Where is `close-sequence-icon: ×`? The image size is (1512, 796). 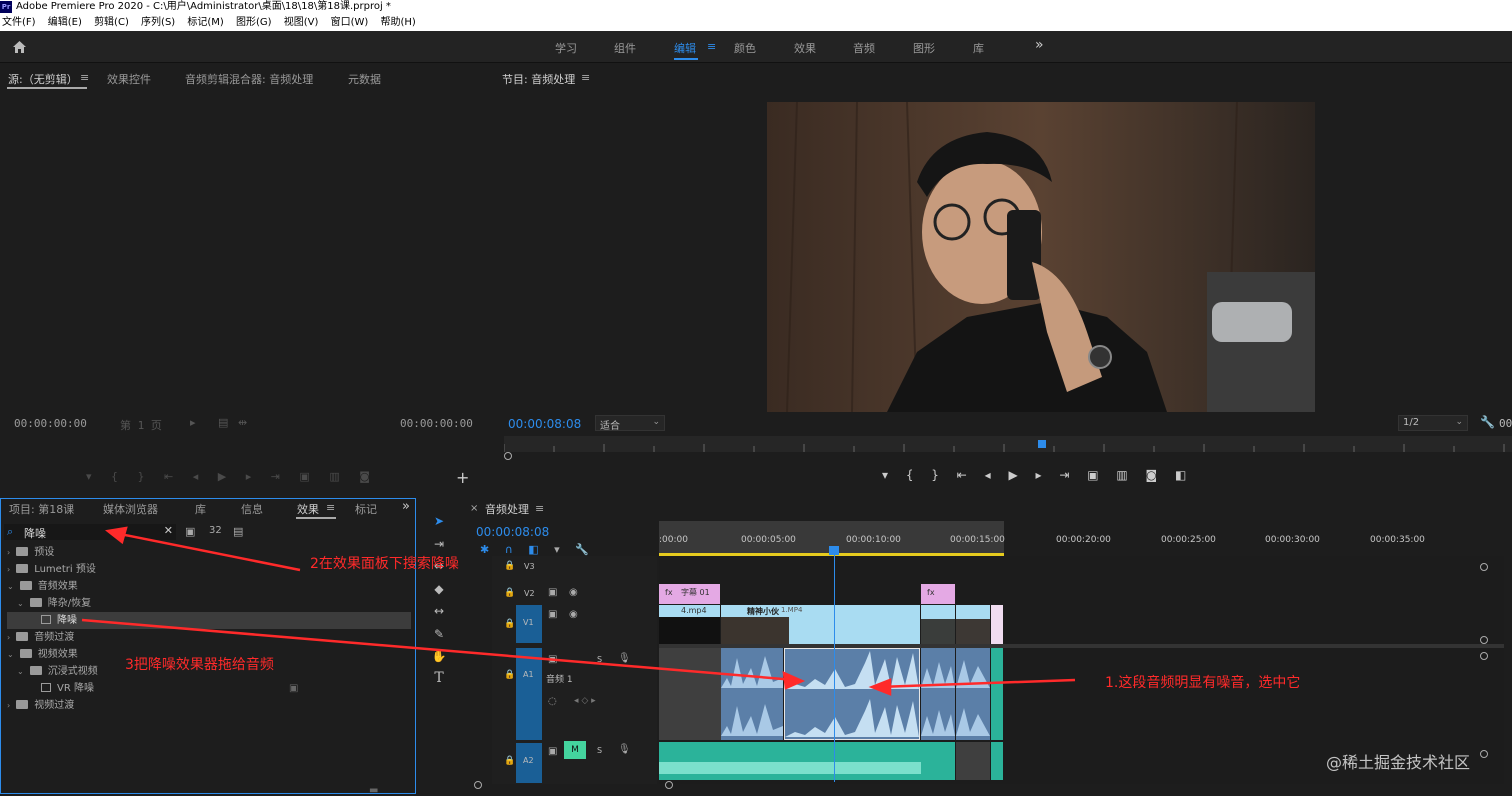
close-sequence-icon: × is located at coordinates (474, 508).